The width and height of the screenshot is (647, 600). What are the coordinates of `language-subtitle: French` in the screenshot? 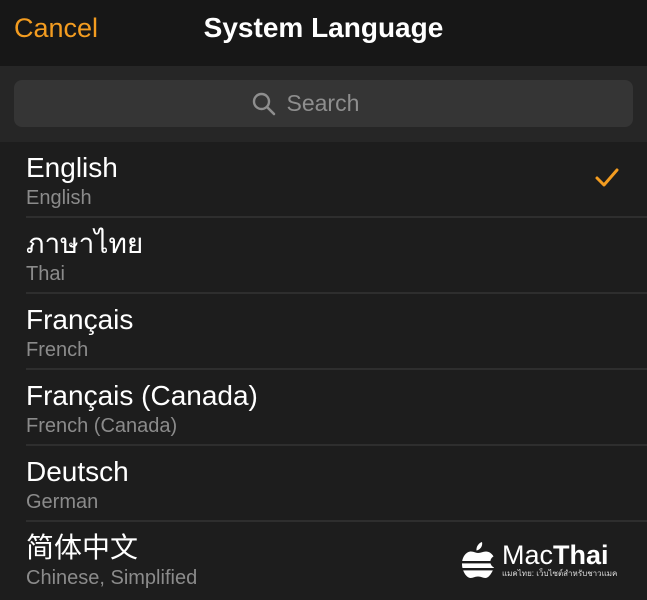 It's located at (57, 350).